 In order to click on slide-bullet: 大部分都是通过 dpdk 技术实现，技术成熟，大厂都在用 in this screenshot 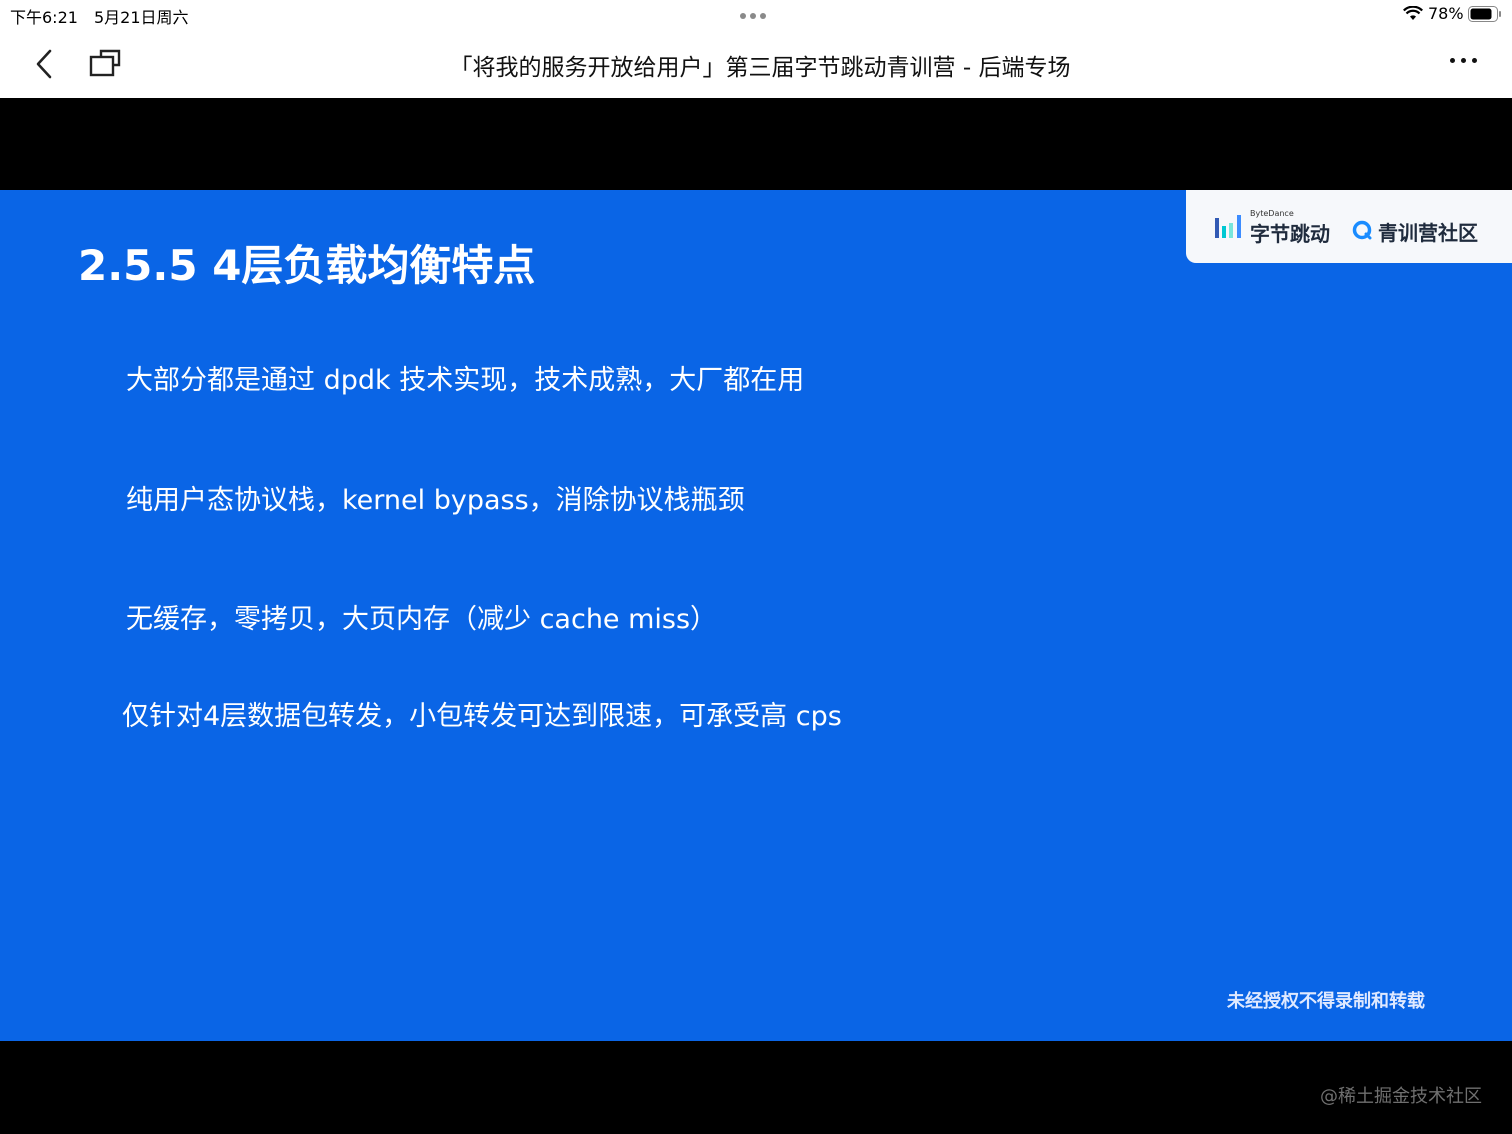, I will do `click(465, 380)`.